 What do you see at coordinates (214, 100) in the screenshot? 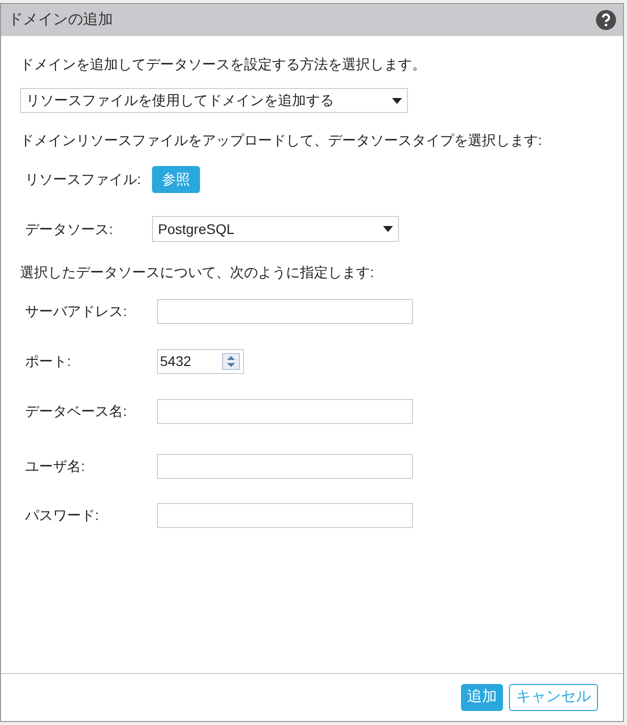
I see `method-dropdown: リソースファイルを使用してドメインを追加する` at bounding box center [214, 100].